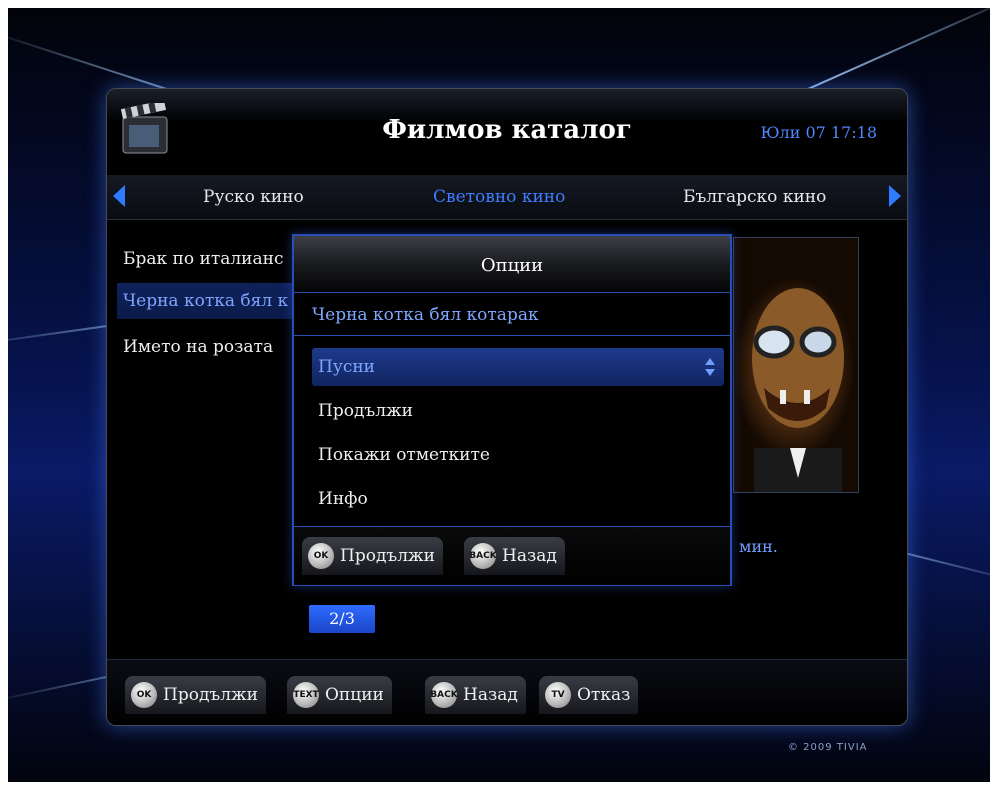 This screenshot has height=804, width=998. What do you see at coordinates (798, 390) in the screenshot?
I see `poster-image` at bounding box center [798, 390].